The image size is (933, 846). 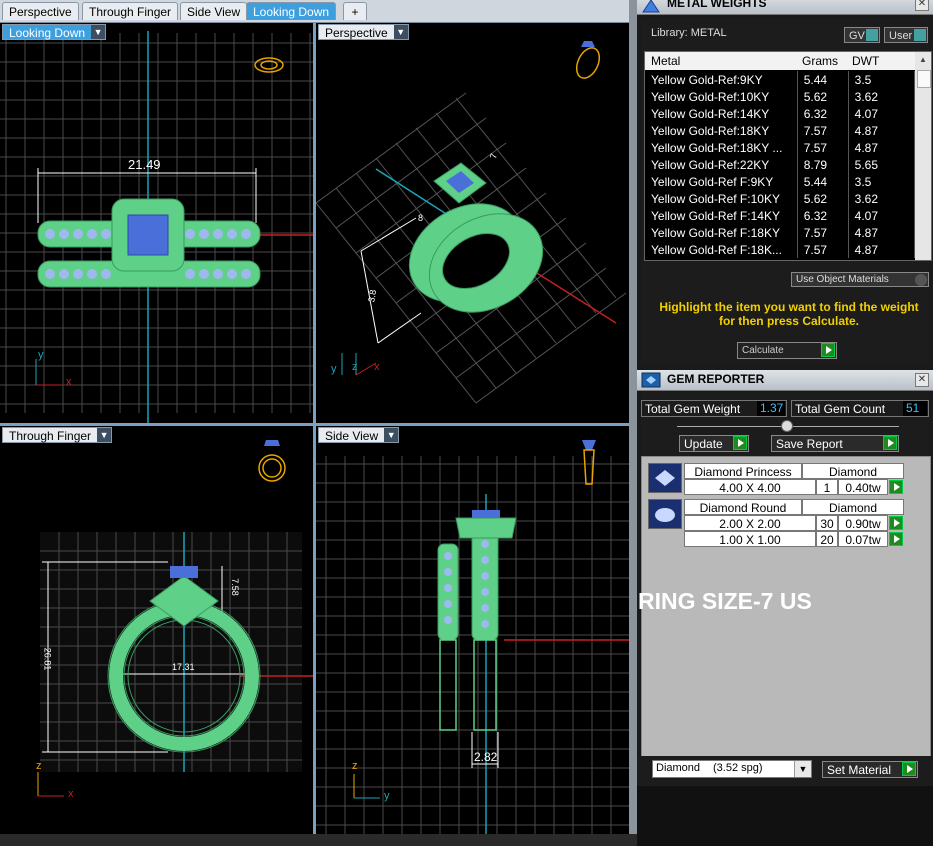 I want to click on set-material-label: Set Material, so click(x=859, y=770).